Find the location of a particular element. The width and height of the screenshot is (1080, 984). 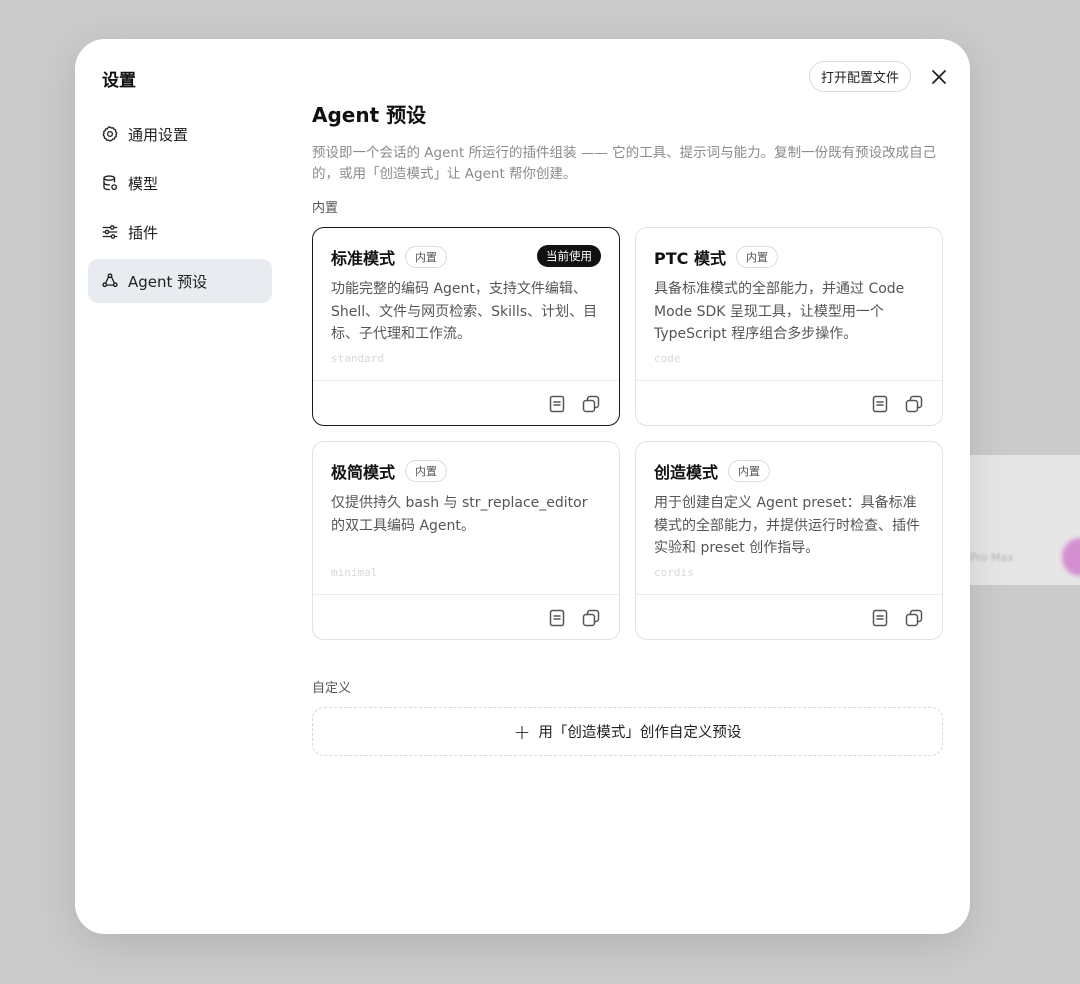

nav-item-general: 通用设置 is located at coordinates (180, 134).